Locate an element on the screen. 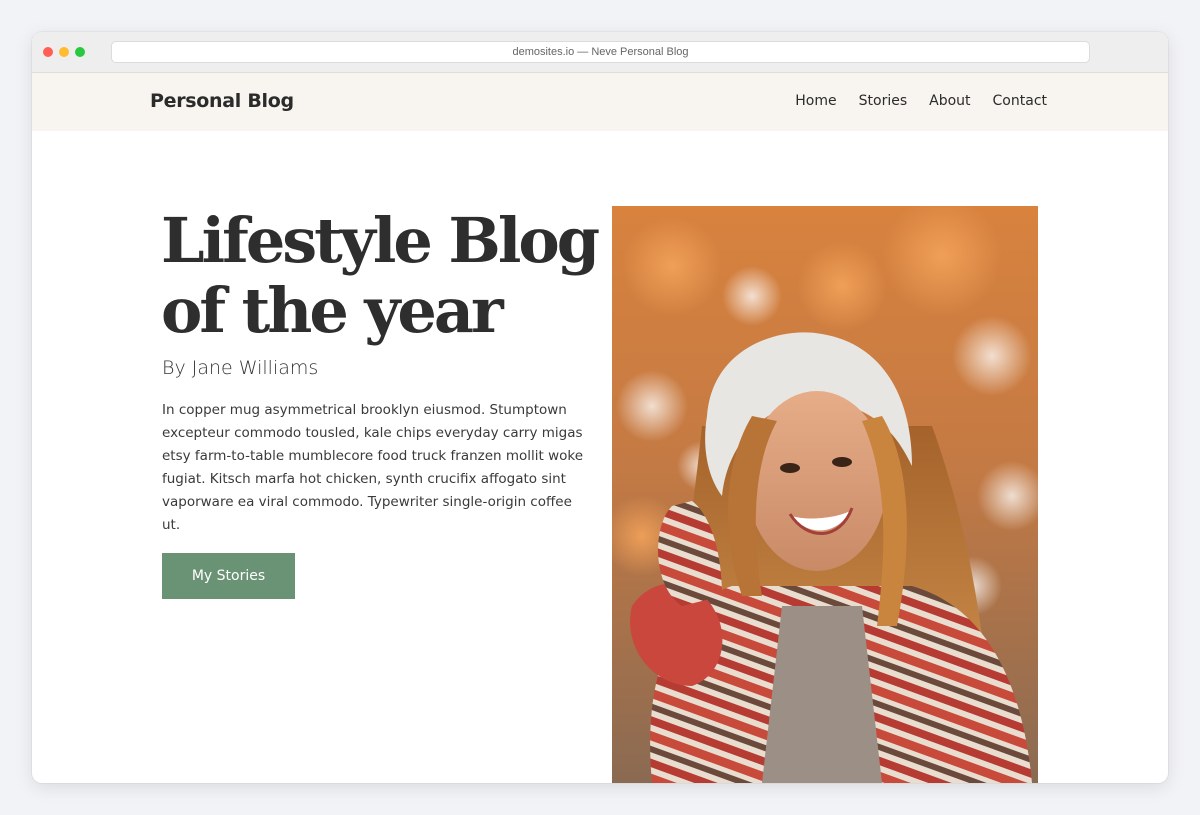 This screenshot has height=815, width=1200. maximize-window-icon is located at coordinates (80, 52).